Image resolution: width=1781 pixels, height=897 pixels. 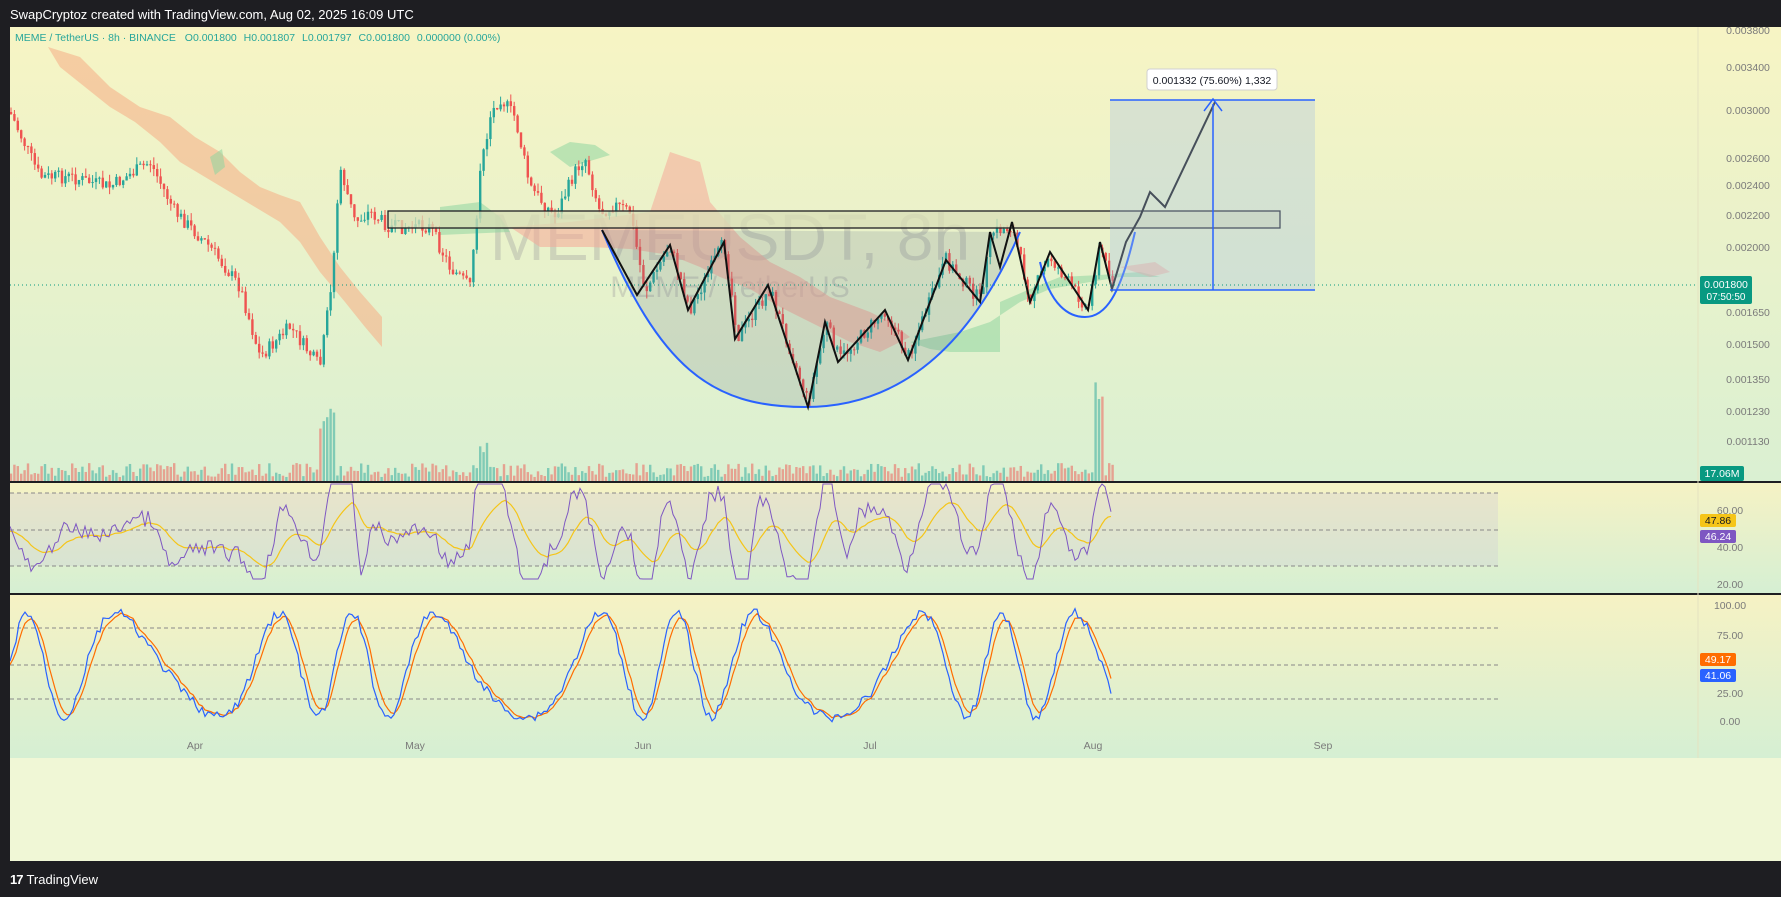 What do you see at coordinates (1718, 676) in the screenshot?
I see `stoch-k-value: 41.06` at bounding box center [1718, 676].